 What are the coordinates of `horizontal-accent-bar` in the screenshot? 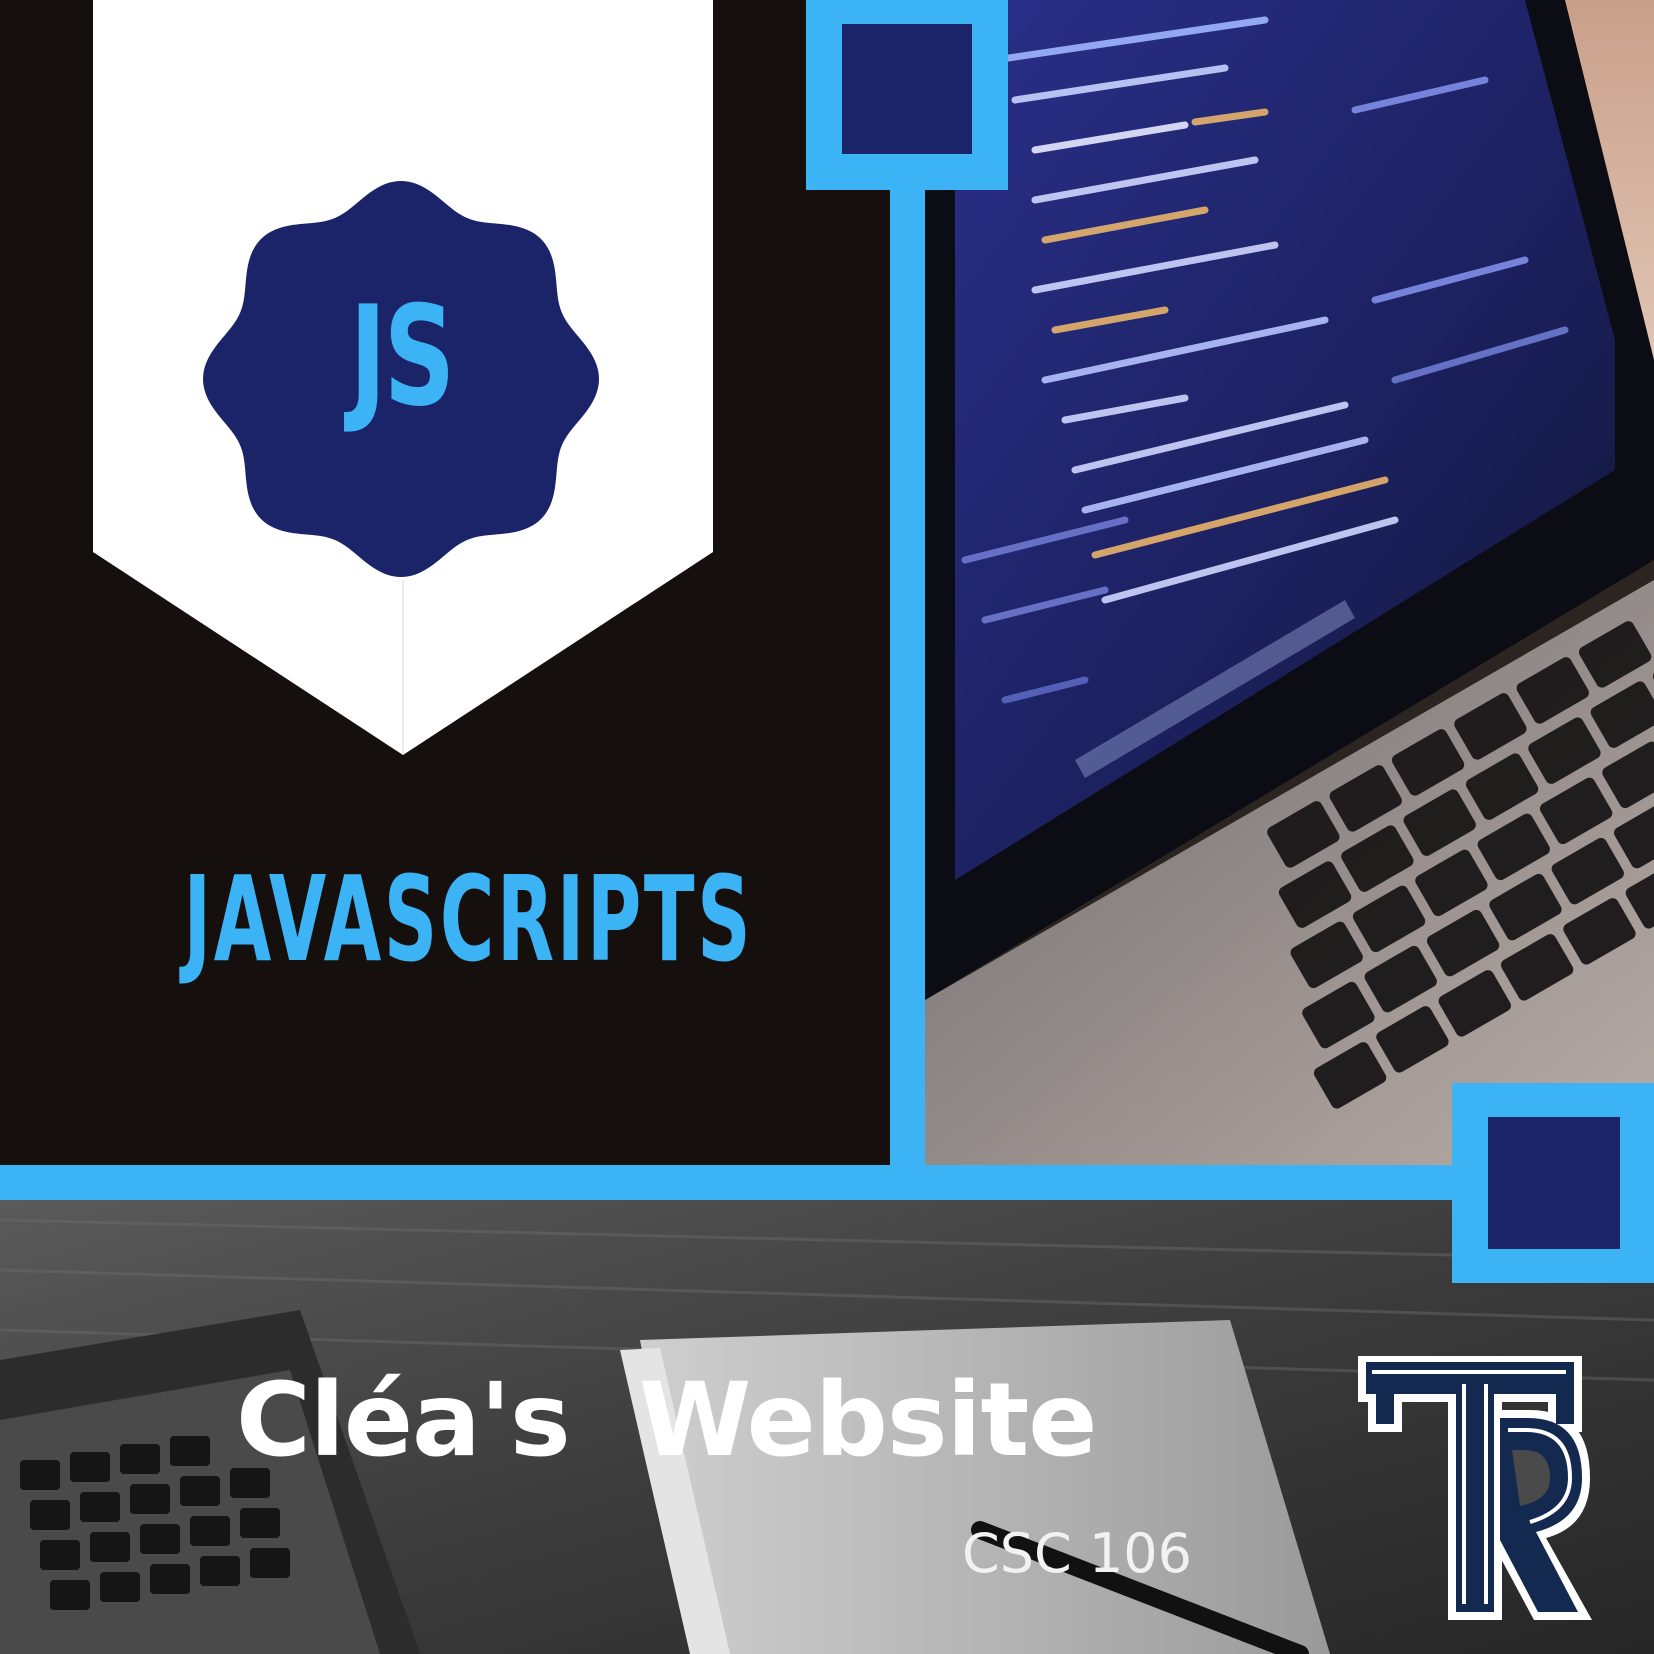 It's located at (750, 1182).